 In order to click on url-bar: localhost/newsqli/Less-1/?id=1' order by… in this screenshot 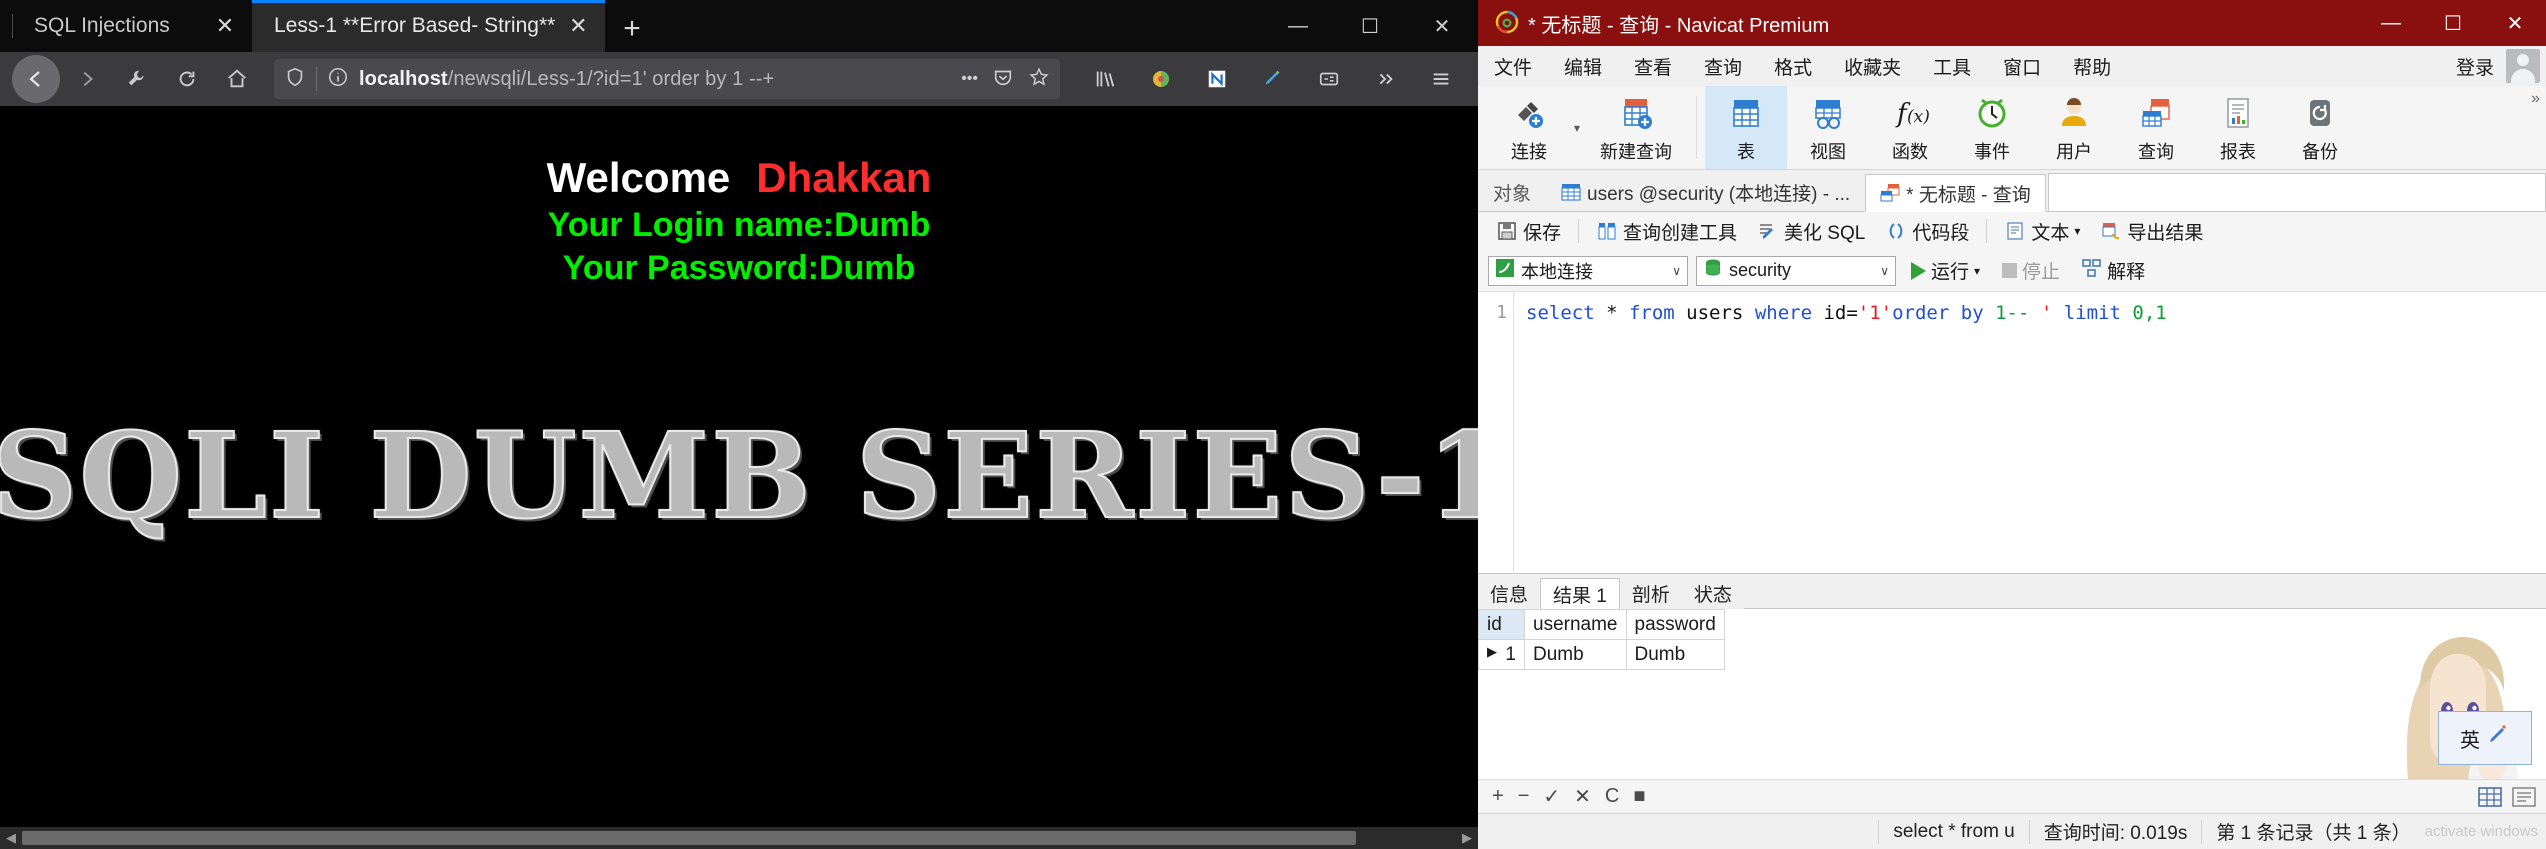, I will do `click(667, 79)`.